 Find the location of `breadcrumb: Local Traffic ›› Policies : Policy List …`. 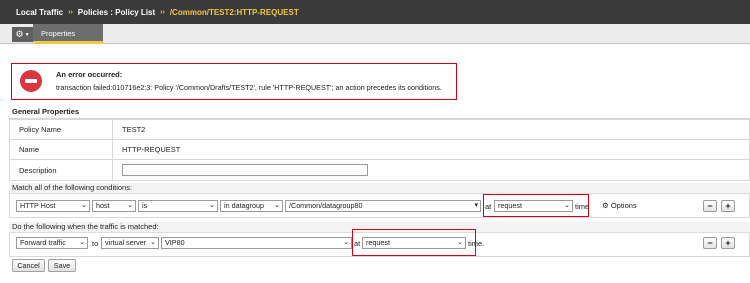

breadcrumb: Local Traffic ›› Policies : Policy List … is located at coordinates (375, 12).